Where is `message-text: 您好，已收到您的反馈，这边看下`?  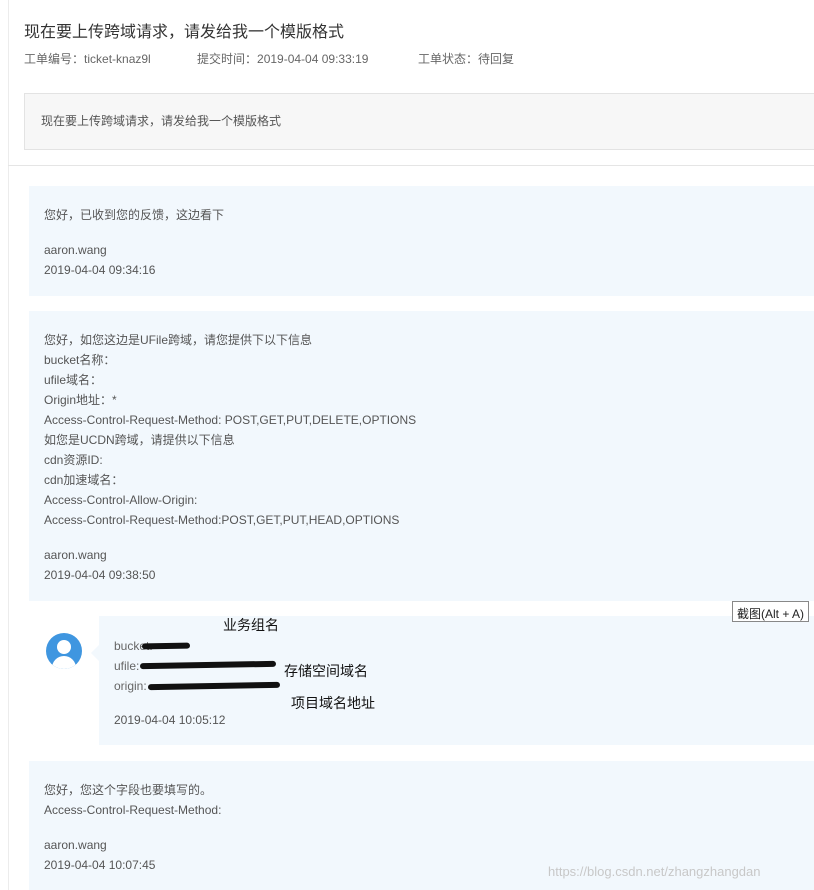
message-text: 您好，已收到您的反馈，这边看下 is located at coordinates (134, 215).